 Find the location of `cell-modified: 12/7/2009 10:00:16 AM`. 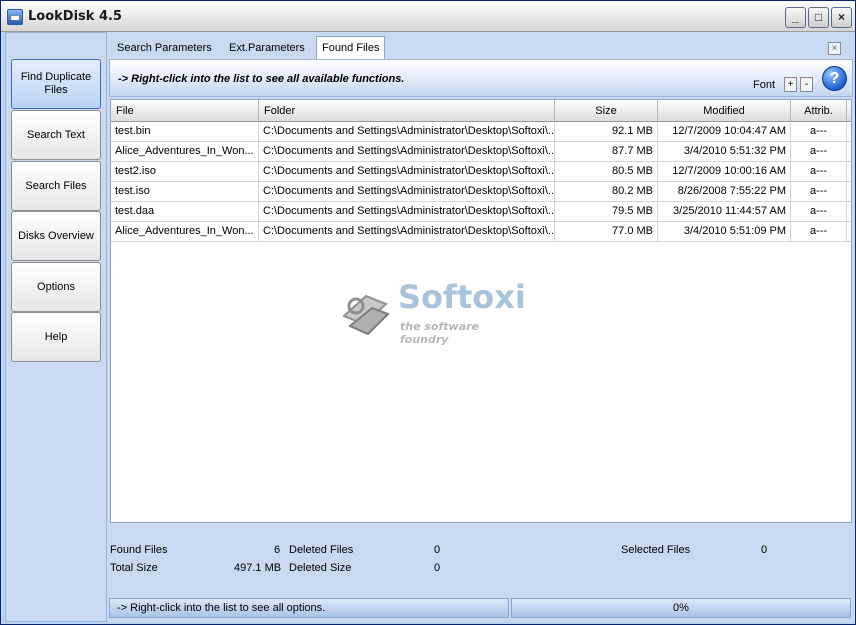

cell-modified: 12/7/2009 10:00:16 AM is located at coordinates (724, 172).